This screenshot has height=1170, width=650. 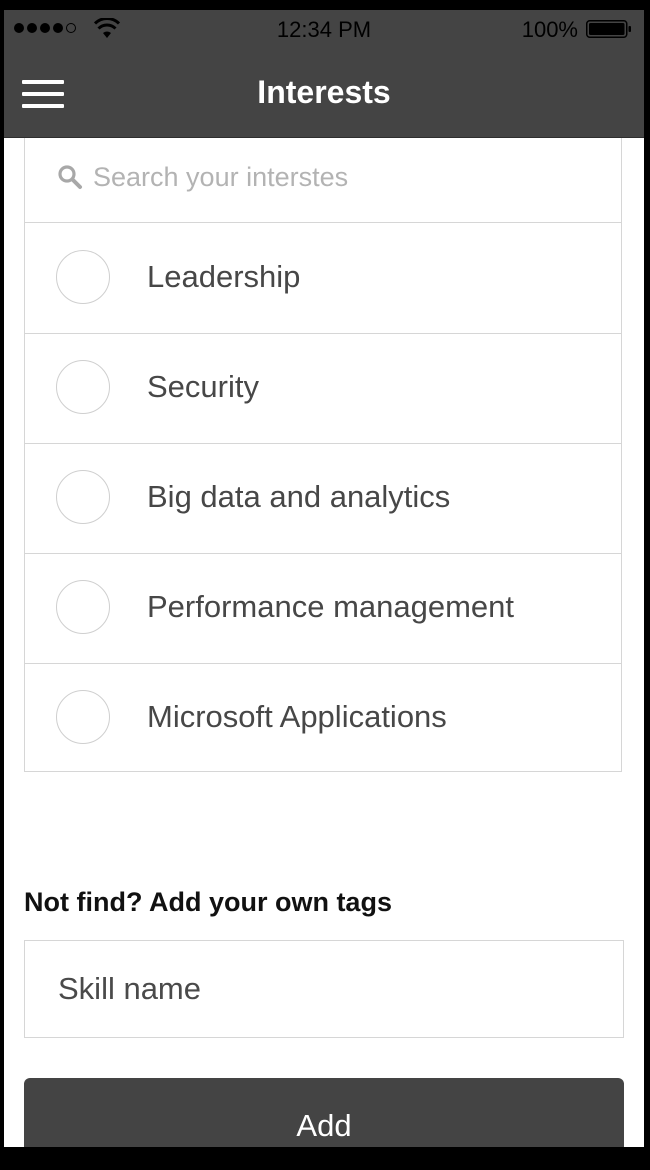 I want to click on battery-icon, so click(x=608, y=29).